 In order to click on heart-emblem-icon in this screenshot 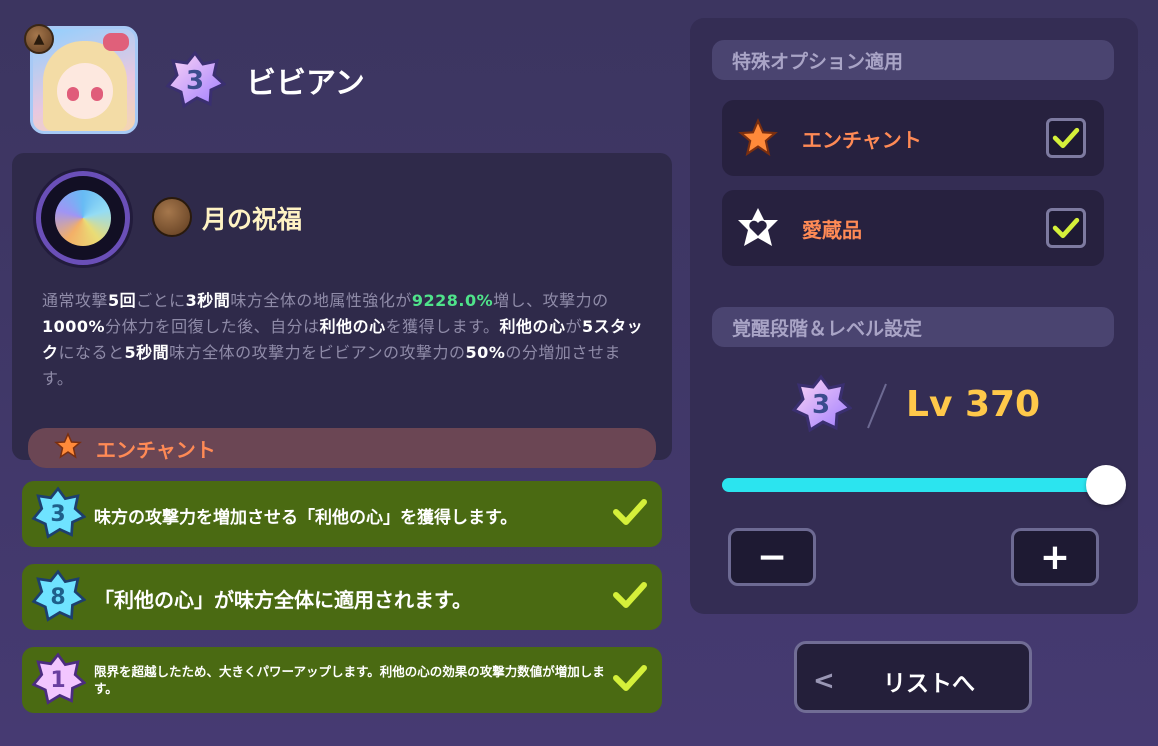, I will do `click(758, 227)`.